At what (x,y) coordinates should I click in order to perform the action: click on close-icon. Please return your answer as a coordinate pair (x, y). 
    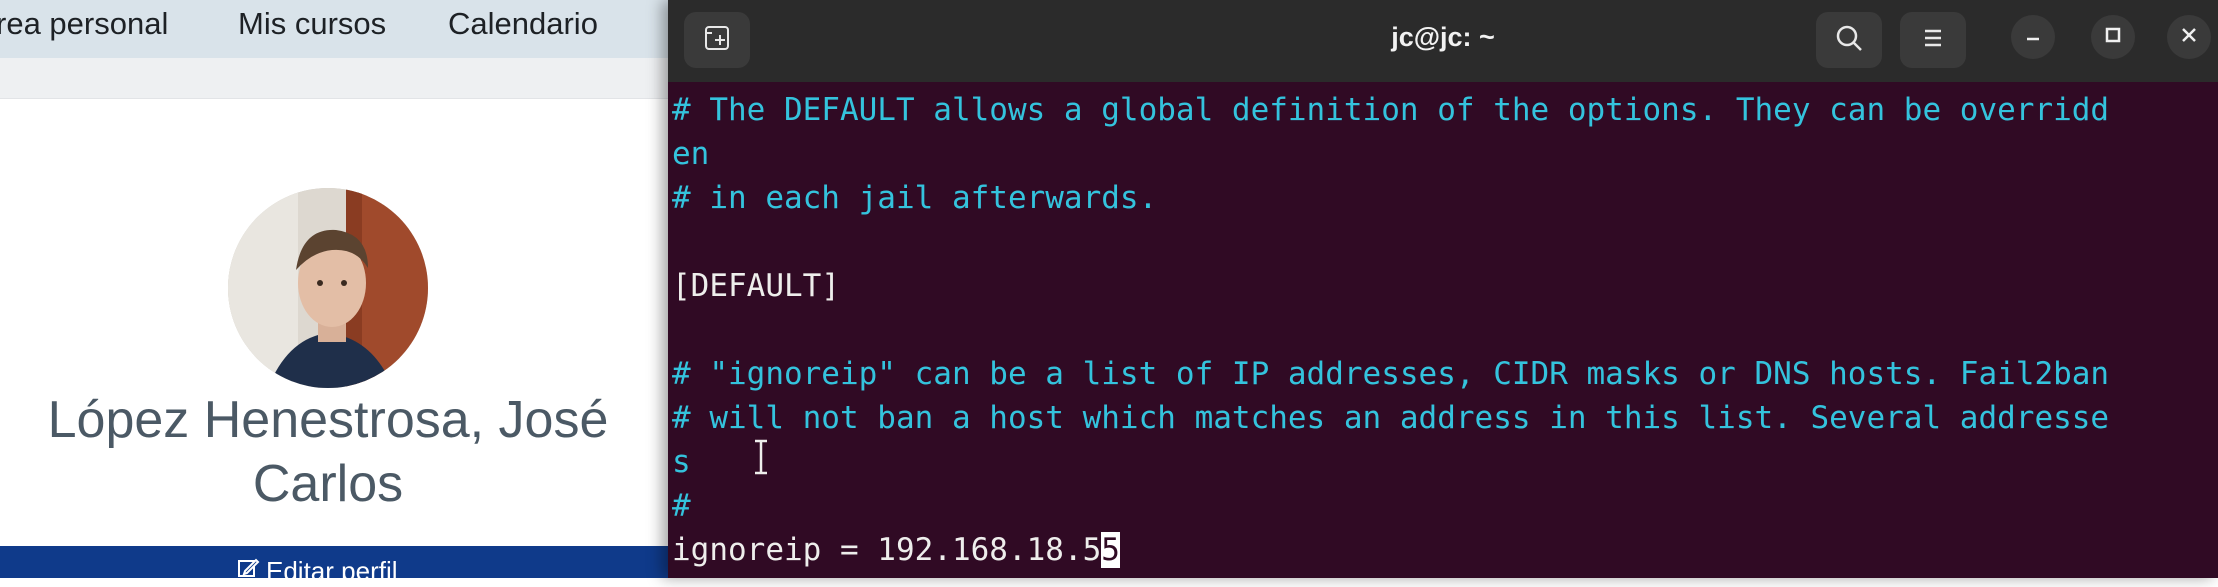
    Looking at the image, I should click on (2189, 37).